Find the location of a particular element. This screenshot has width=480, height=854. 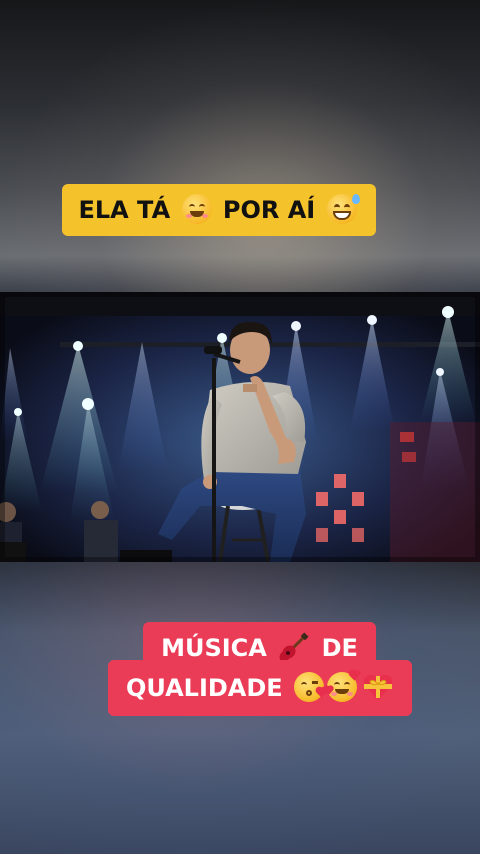

smiling-face-icon is located at coordinates (196, 209).